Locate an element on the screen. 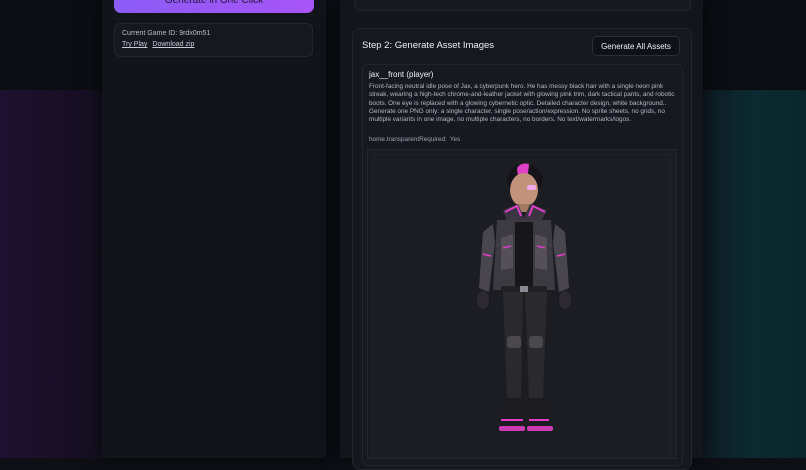  generate-one-click-label: Generate in One Click is located at coordinates (214, 3).